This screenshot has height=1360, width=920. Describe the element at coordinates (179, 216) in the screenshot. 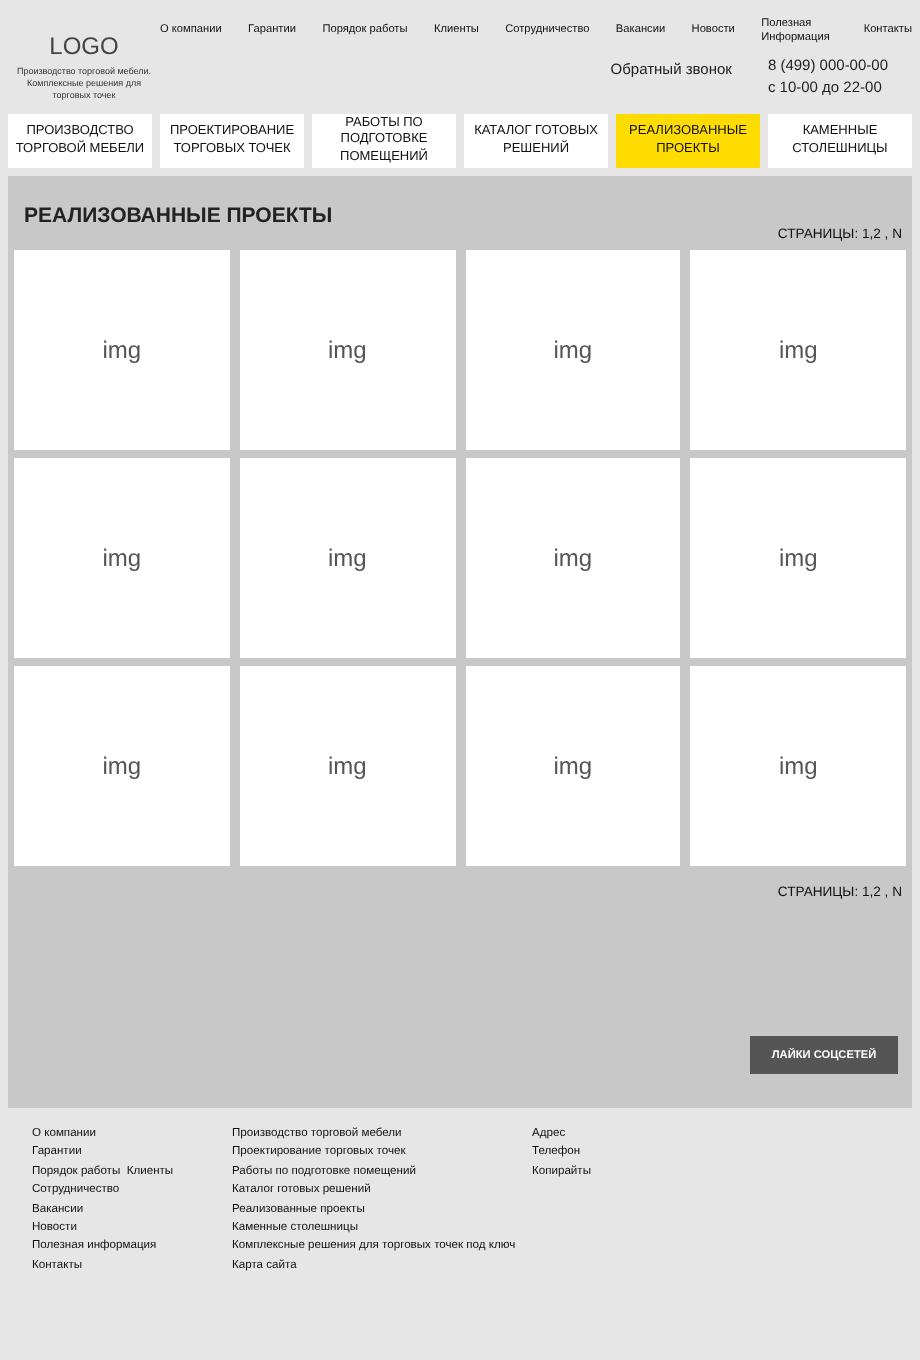

I see `section-title: РЕАЛИЗОВАННЫЕ ПРОЕКТЫ` at that location.